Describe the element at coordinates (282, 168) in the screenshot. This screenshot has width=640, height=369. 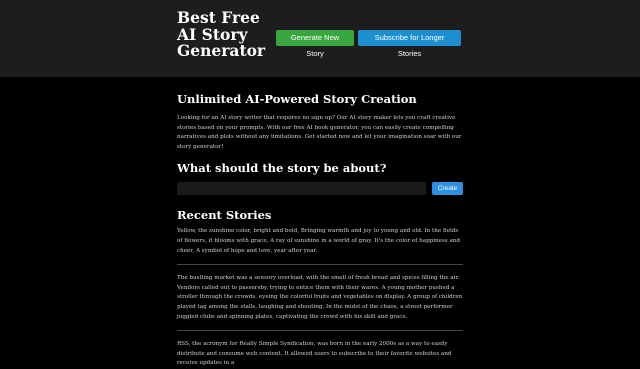
I see `prompt-heading: What should the story be about?` at that location.